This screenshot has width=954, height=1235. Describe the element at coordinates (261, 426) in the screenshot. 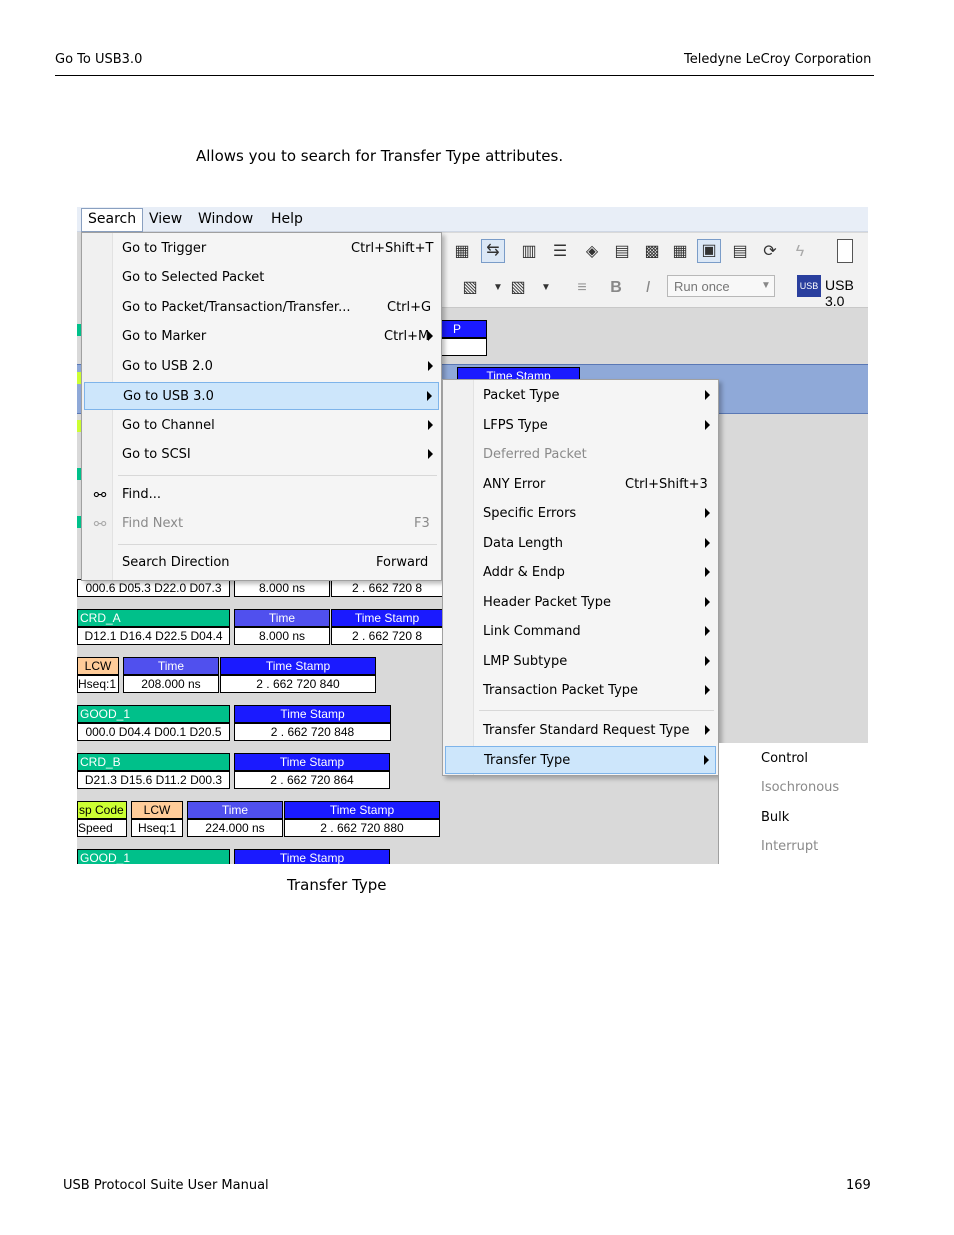

I see `menu-item-go-to-channel: Go to Channel` at that location.